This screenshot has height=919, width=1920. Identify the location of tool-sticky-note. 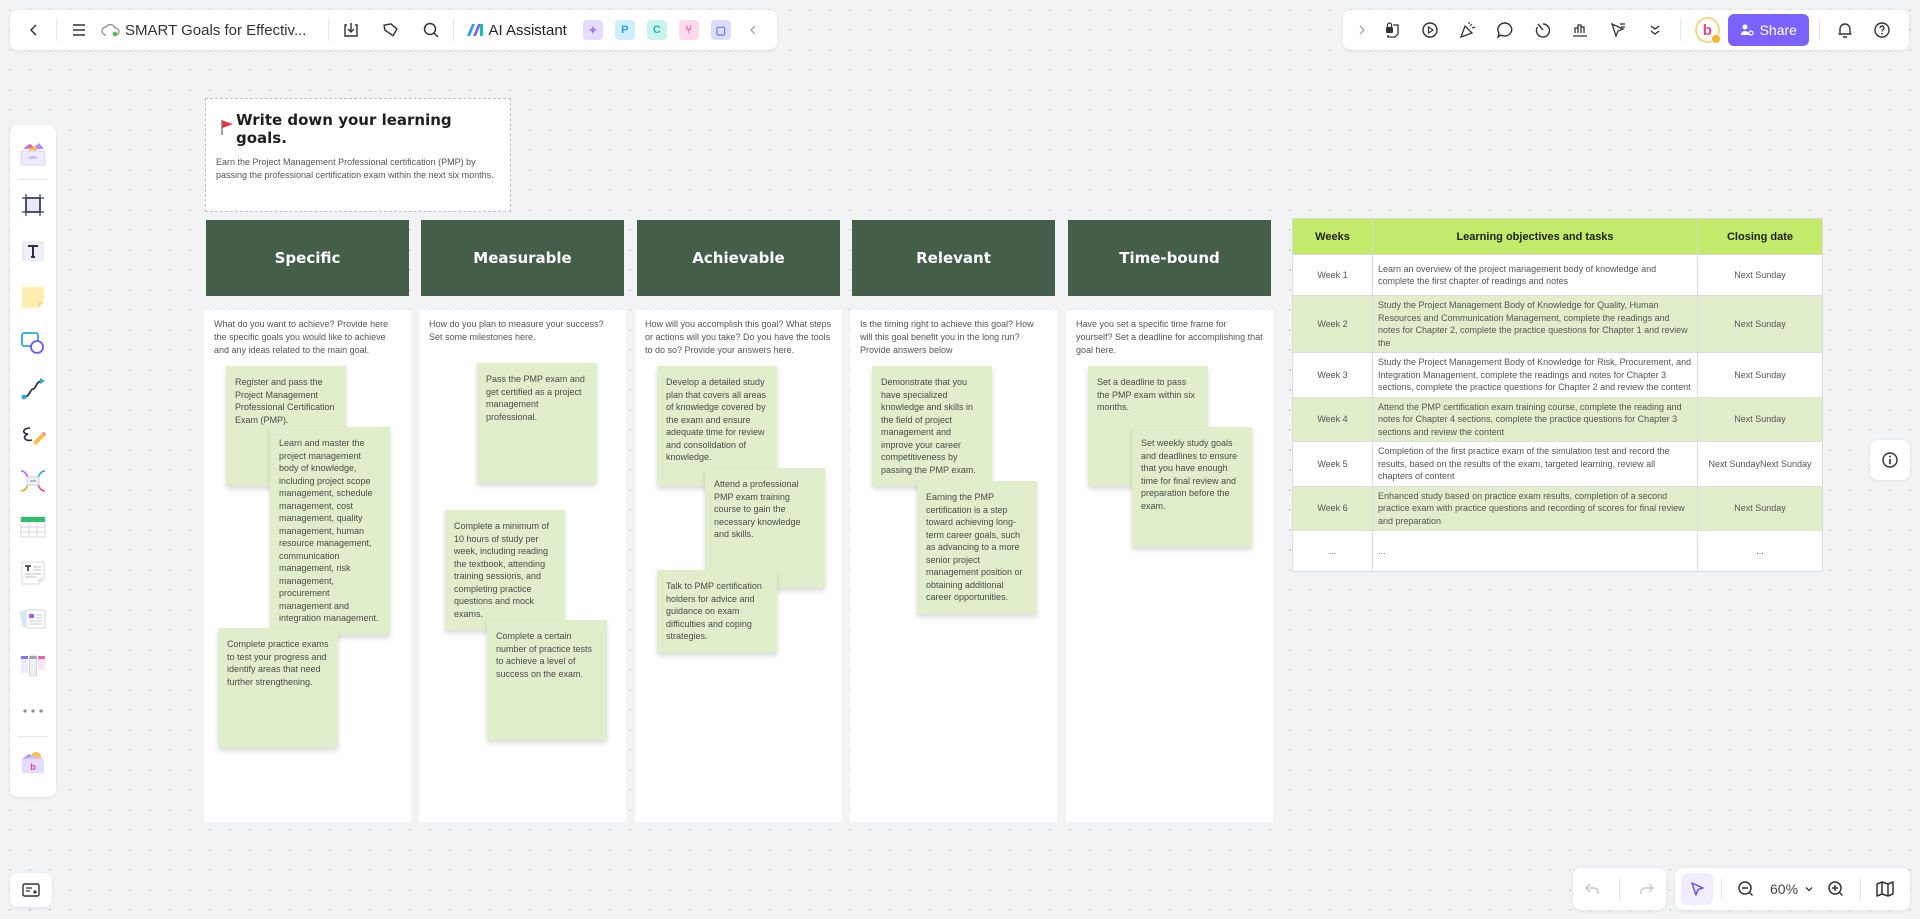
(33, 297).